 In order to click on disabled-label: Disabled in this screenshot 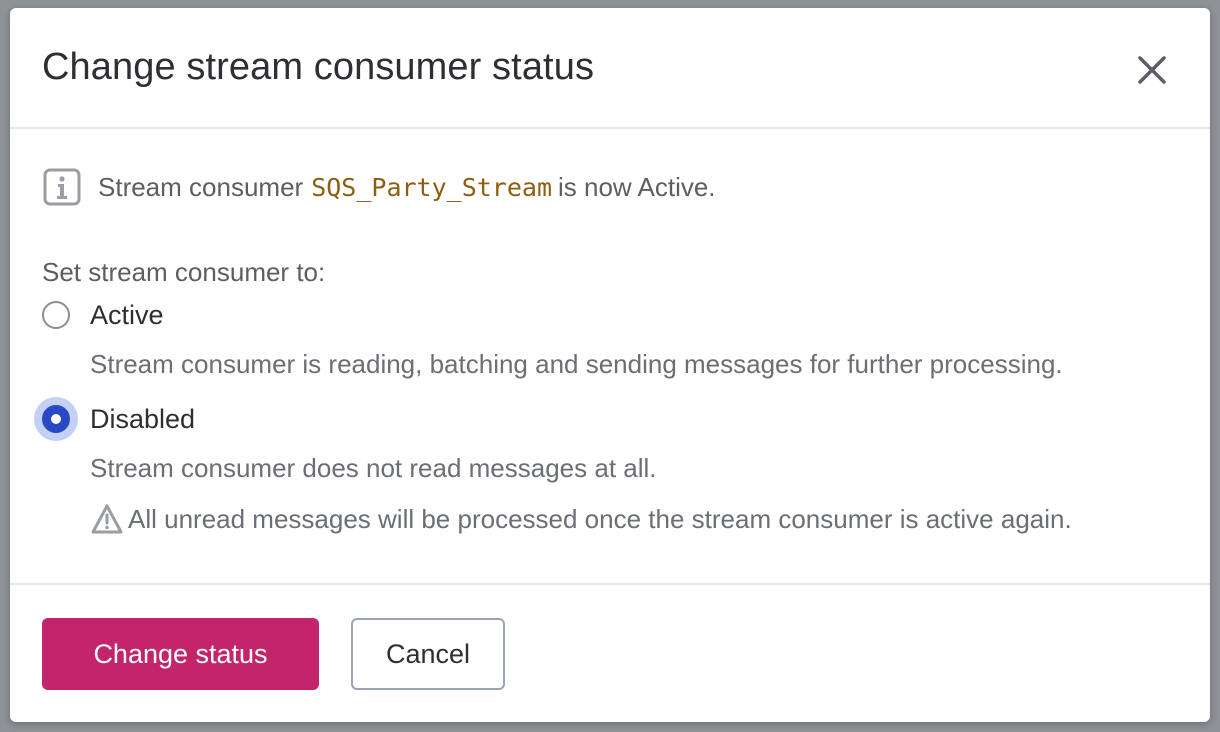, I will do `click(142, 419)`.